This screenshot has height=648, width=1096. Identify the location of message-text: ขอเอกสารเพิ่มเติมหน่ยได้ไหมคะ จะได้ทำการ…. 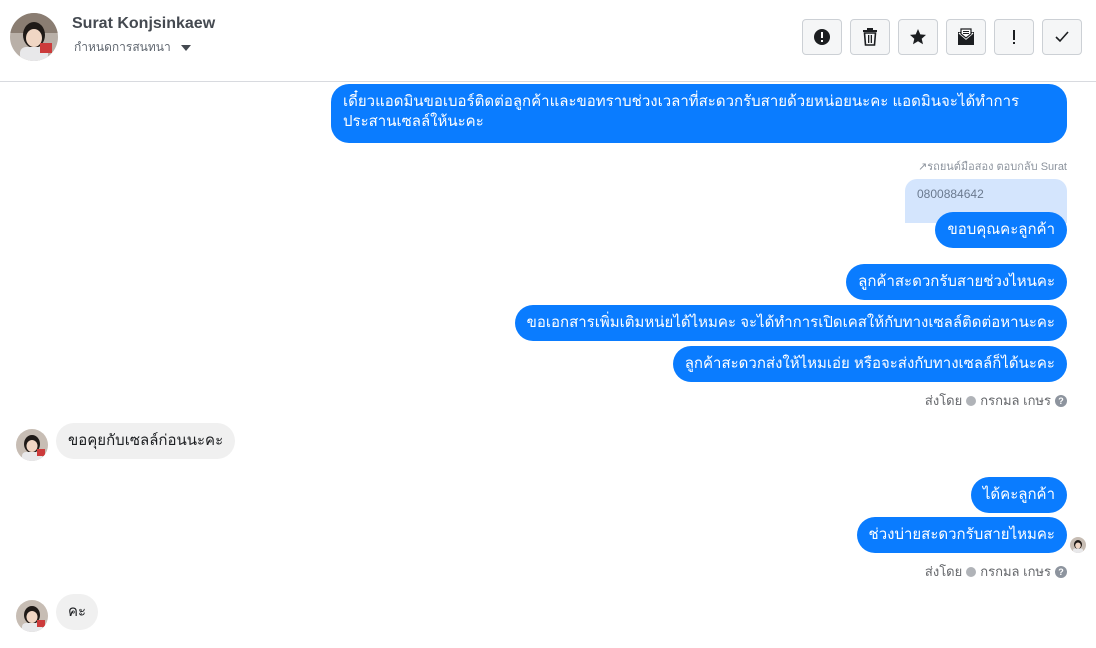
(790, 322).